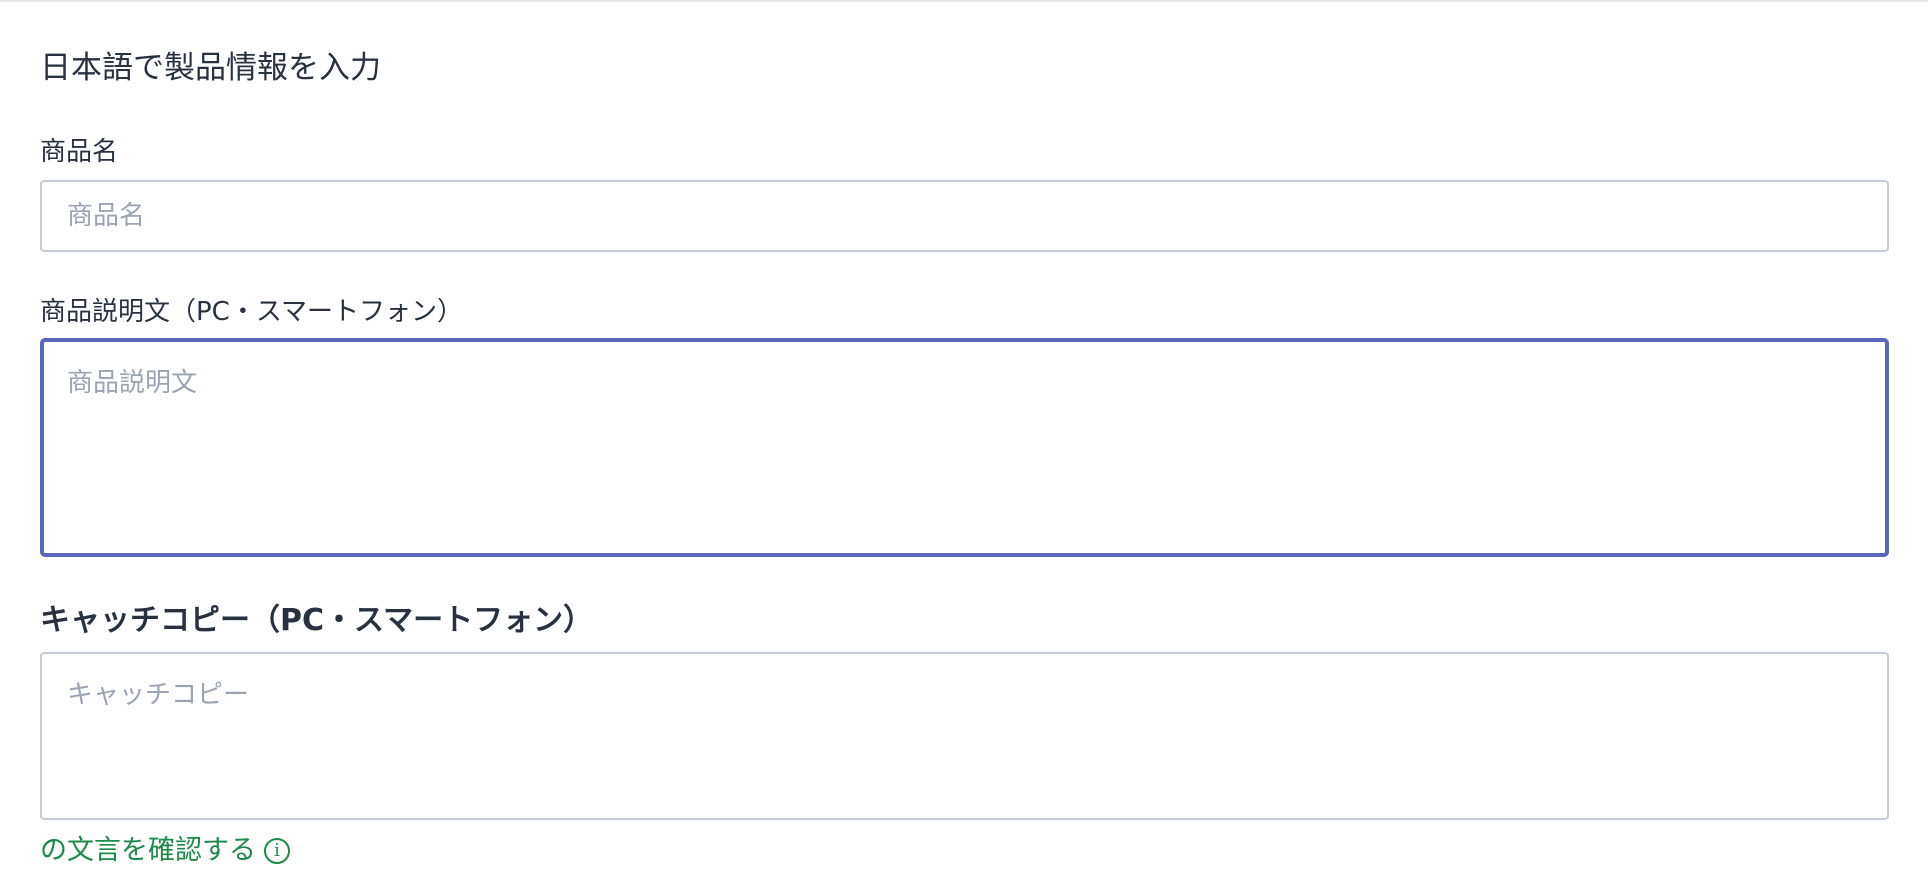 The width and height of the screenshot is (1928, 886). Describe the element at coordinates (79, 152) in the screenshot. I see `product-name-label: 商品名` at that location.